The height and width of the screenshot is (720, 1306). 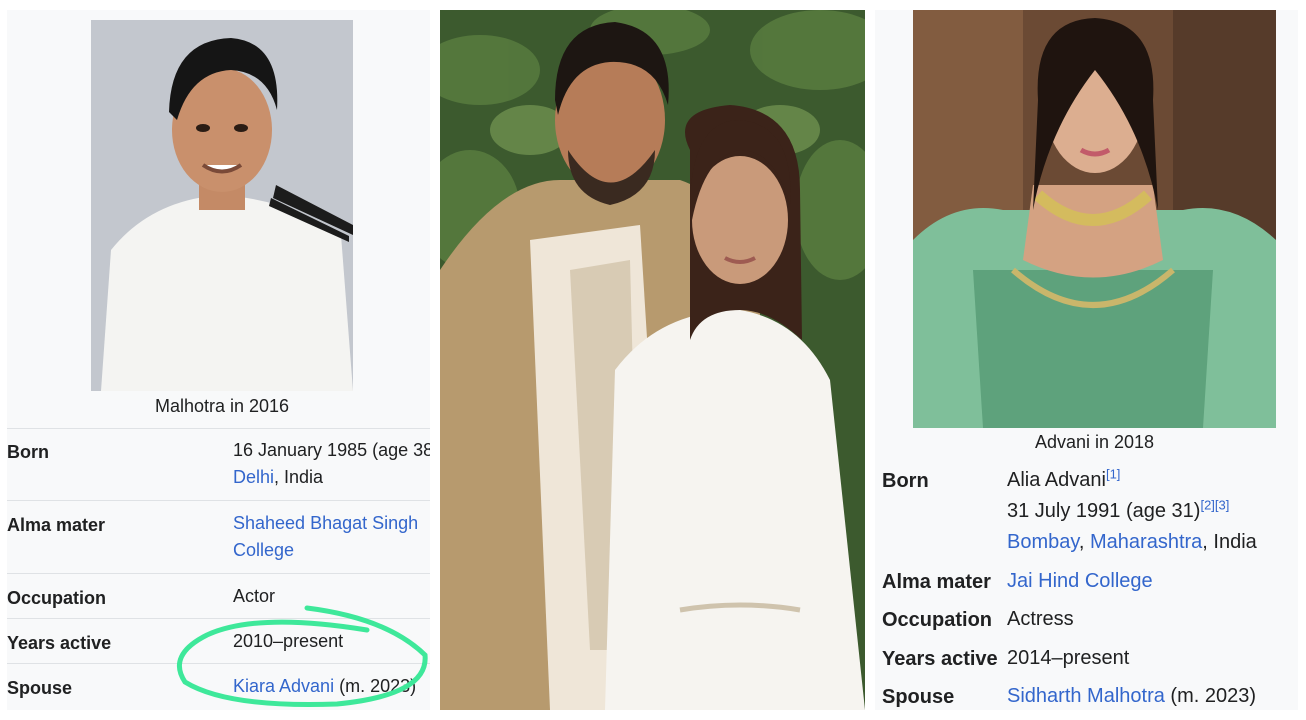 I want to click on born-city-link: Bombay, so click(x=1043, y=542).